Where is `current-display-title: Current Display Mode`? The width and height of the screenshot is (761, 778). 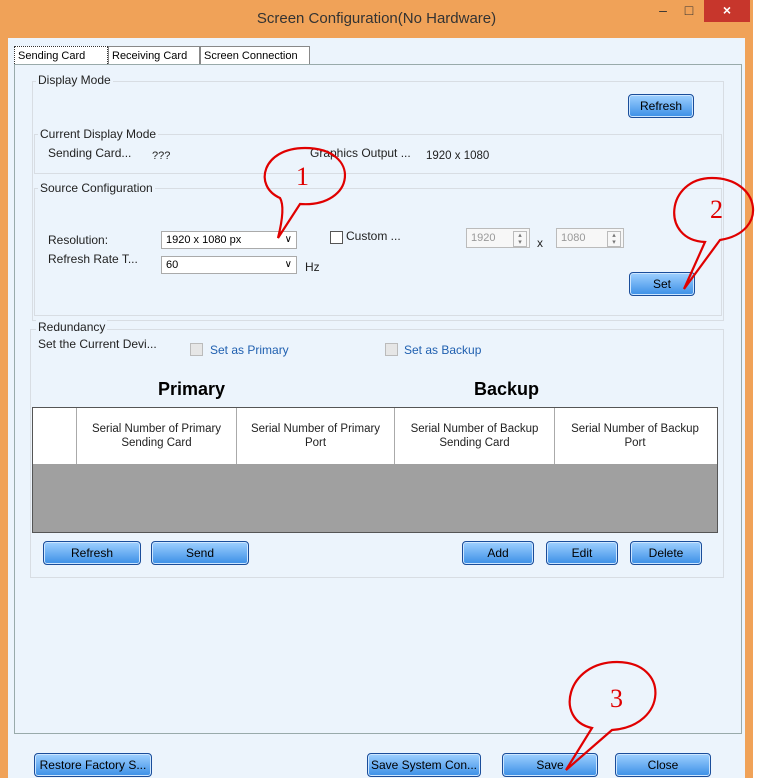 current-display-title: Current Display Mode is located at coordinates (98, 134).